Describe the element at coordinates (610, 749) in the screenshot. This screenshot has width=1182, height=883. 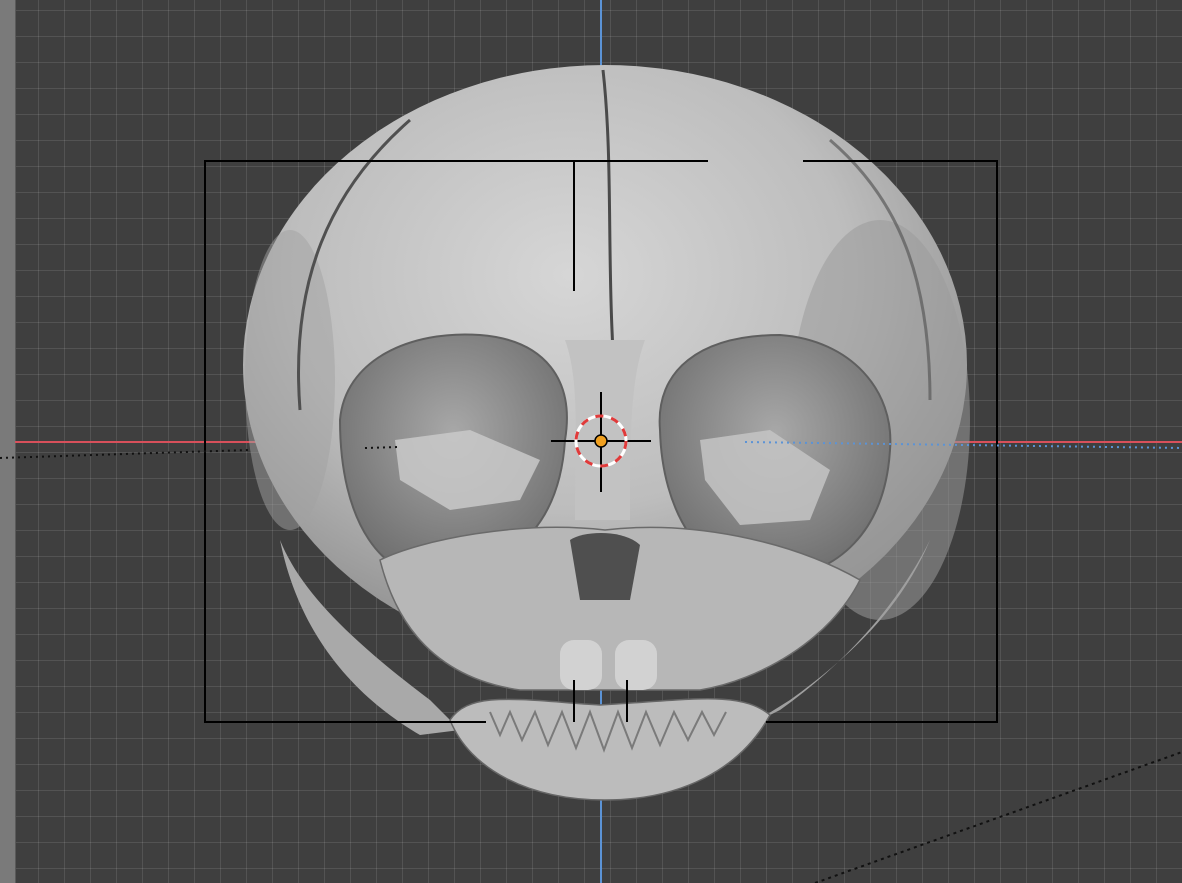
I see `mandible` at that location.